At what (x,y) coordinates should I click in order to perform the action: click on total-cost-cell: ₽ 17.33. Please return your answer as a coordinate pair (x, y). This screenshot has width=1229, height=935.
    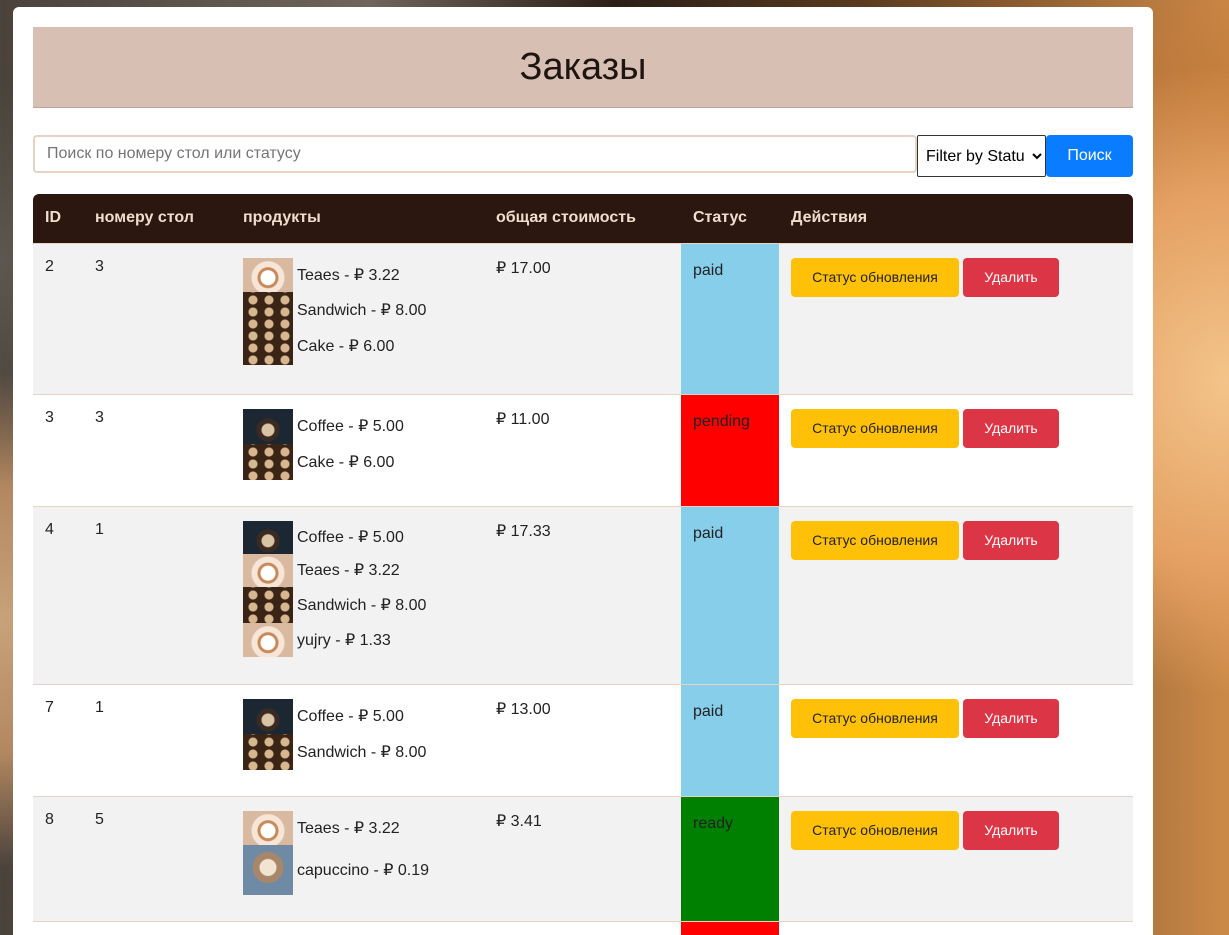
    Looking at the image, I should click on (582, 594).